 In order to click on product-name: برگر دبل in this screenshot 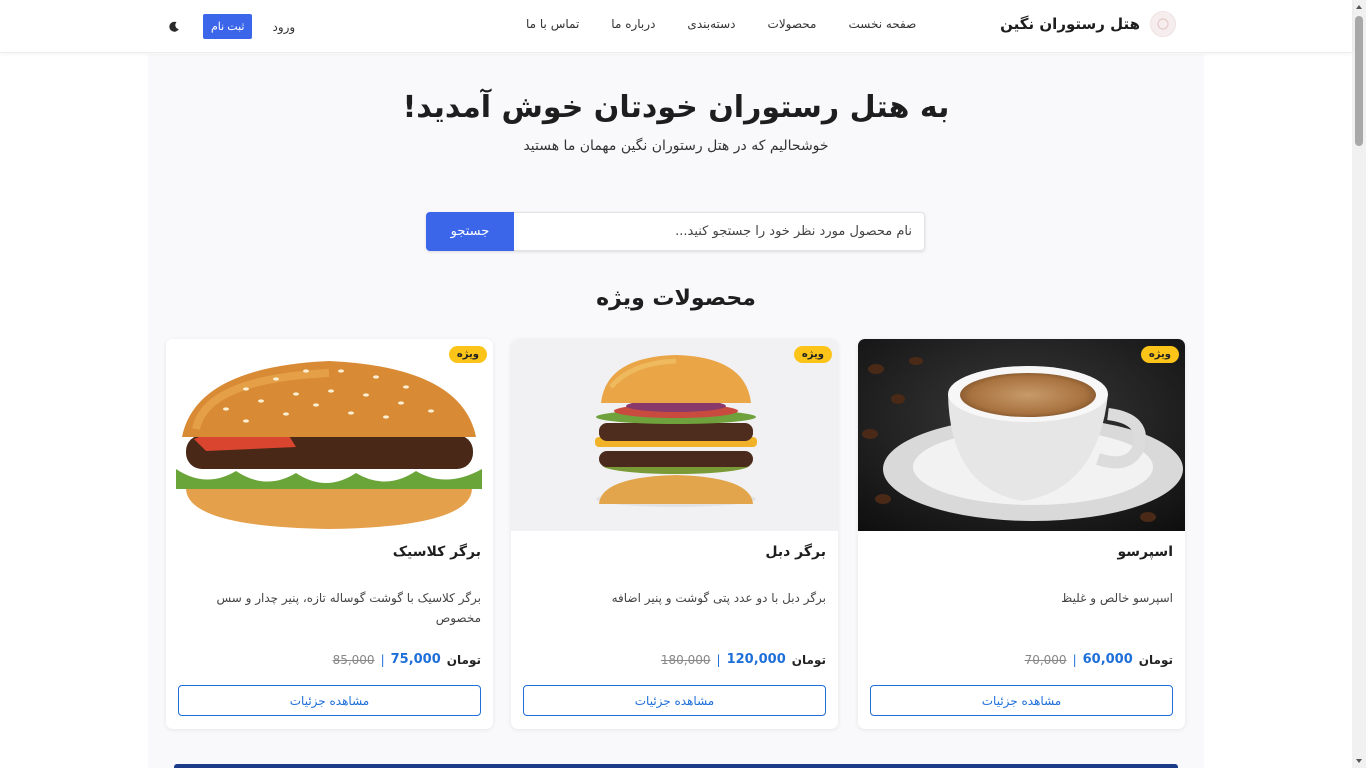, I will do `click(795, 552)`.